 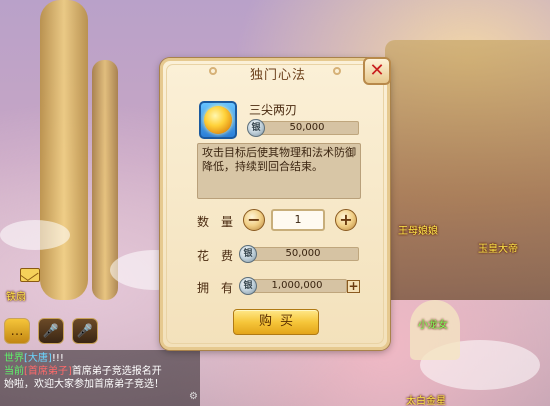 What do you see at coordinates (298, 220) in the screenshot?
I see `quantity-input: 1` at bounding box center [298, 220].